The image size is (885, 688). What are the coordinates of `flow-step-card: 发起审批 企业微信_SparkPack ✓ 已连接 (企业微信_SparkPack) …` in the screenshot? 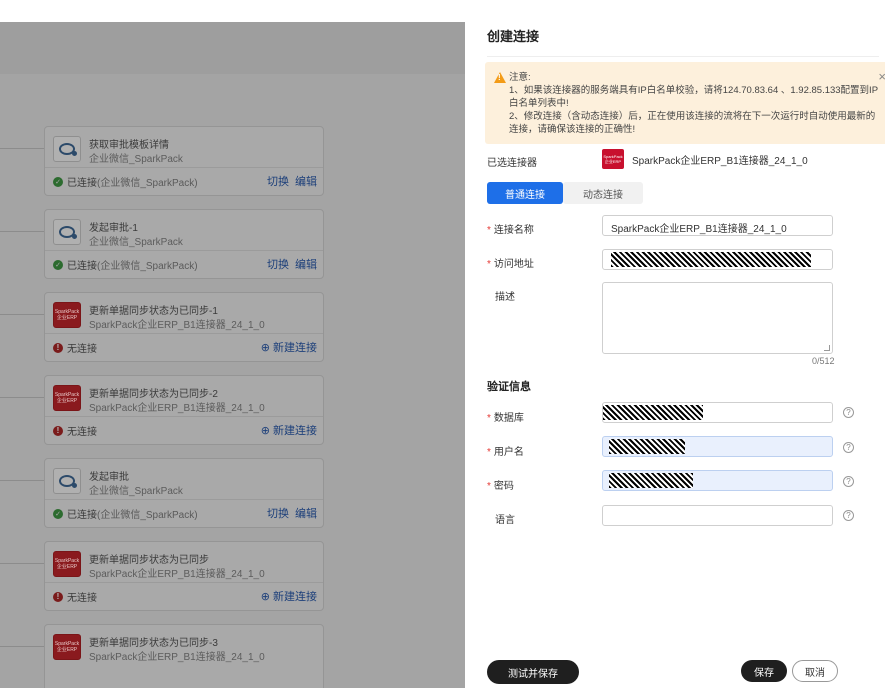 It's located at (184, 493).